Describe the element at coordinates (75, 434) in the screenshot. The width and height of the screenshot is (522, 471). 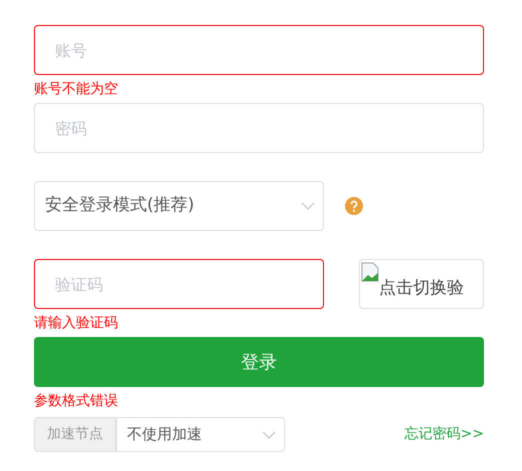
I see `accel-node-label: 加速节点` at that location.